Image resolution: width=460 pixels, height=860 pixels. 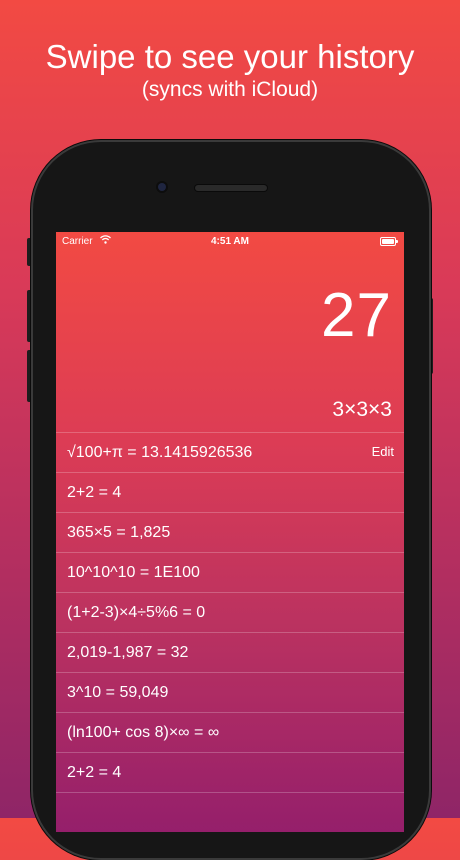 I want to click on history-row: (ln100+ cos 8)×∞ = ∞, so click(x=230, y=732).